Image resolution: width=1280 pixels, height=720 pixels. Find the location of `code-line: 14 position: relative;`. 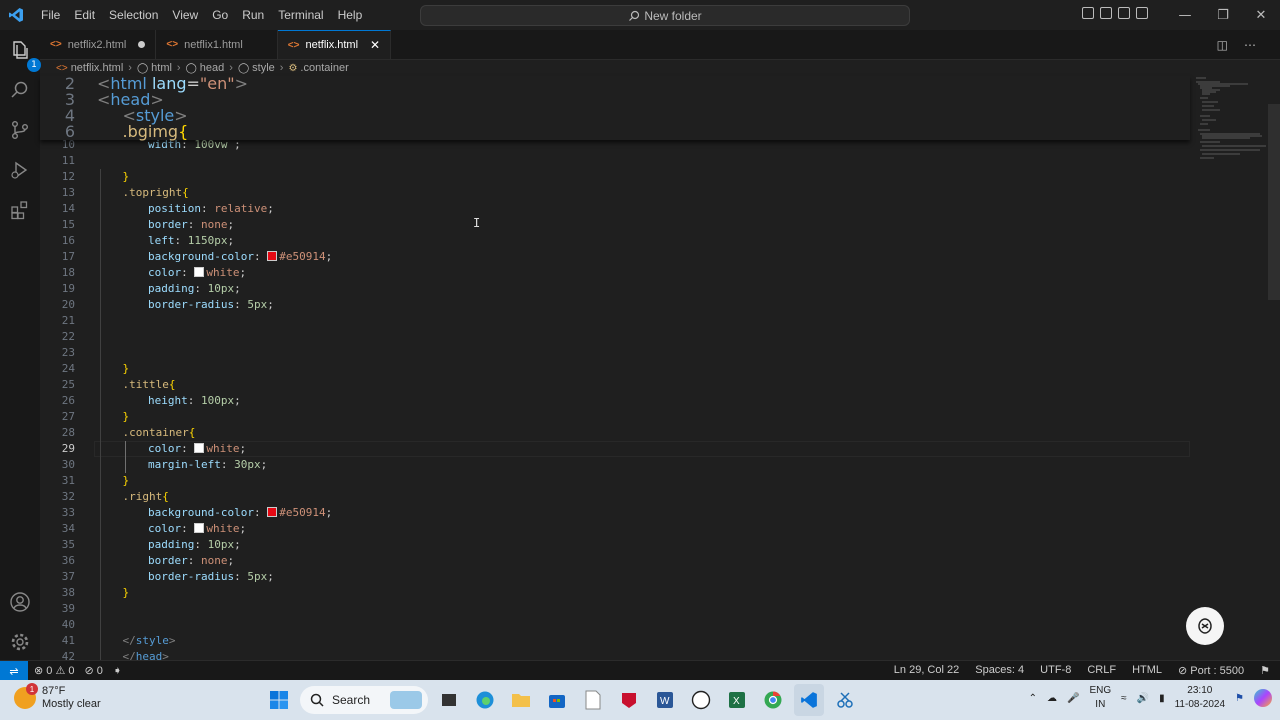

code-line: 14 position: relative; is located at coordinates (615, 209).